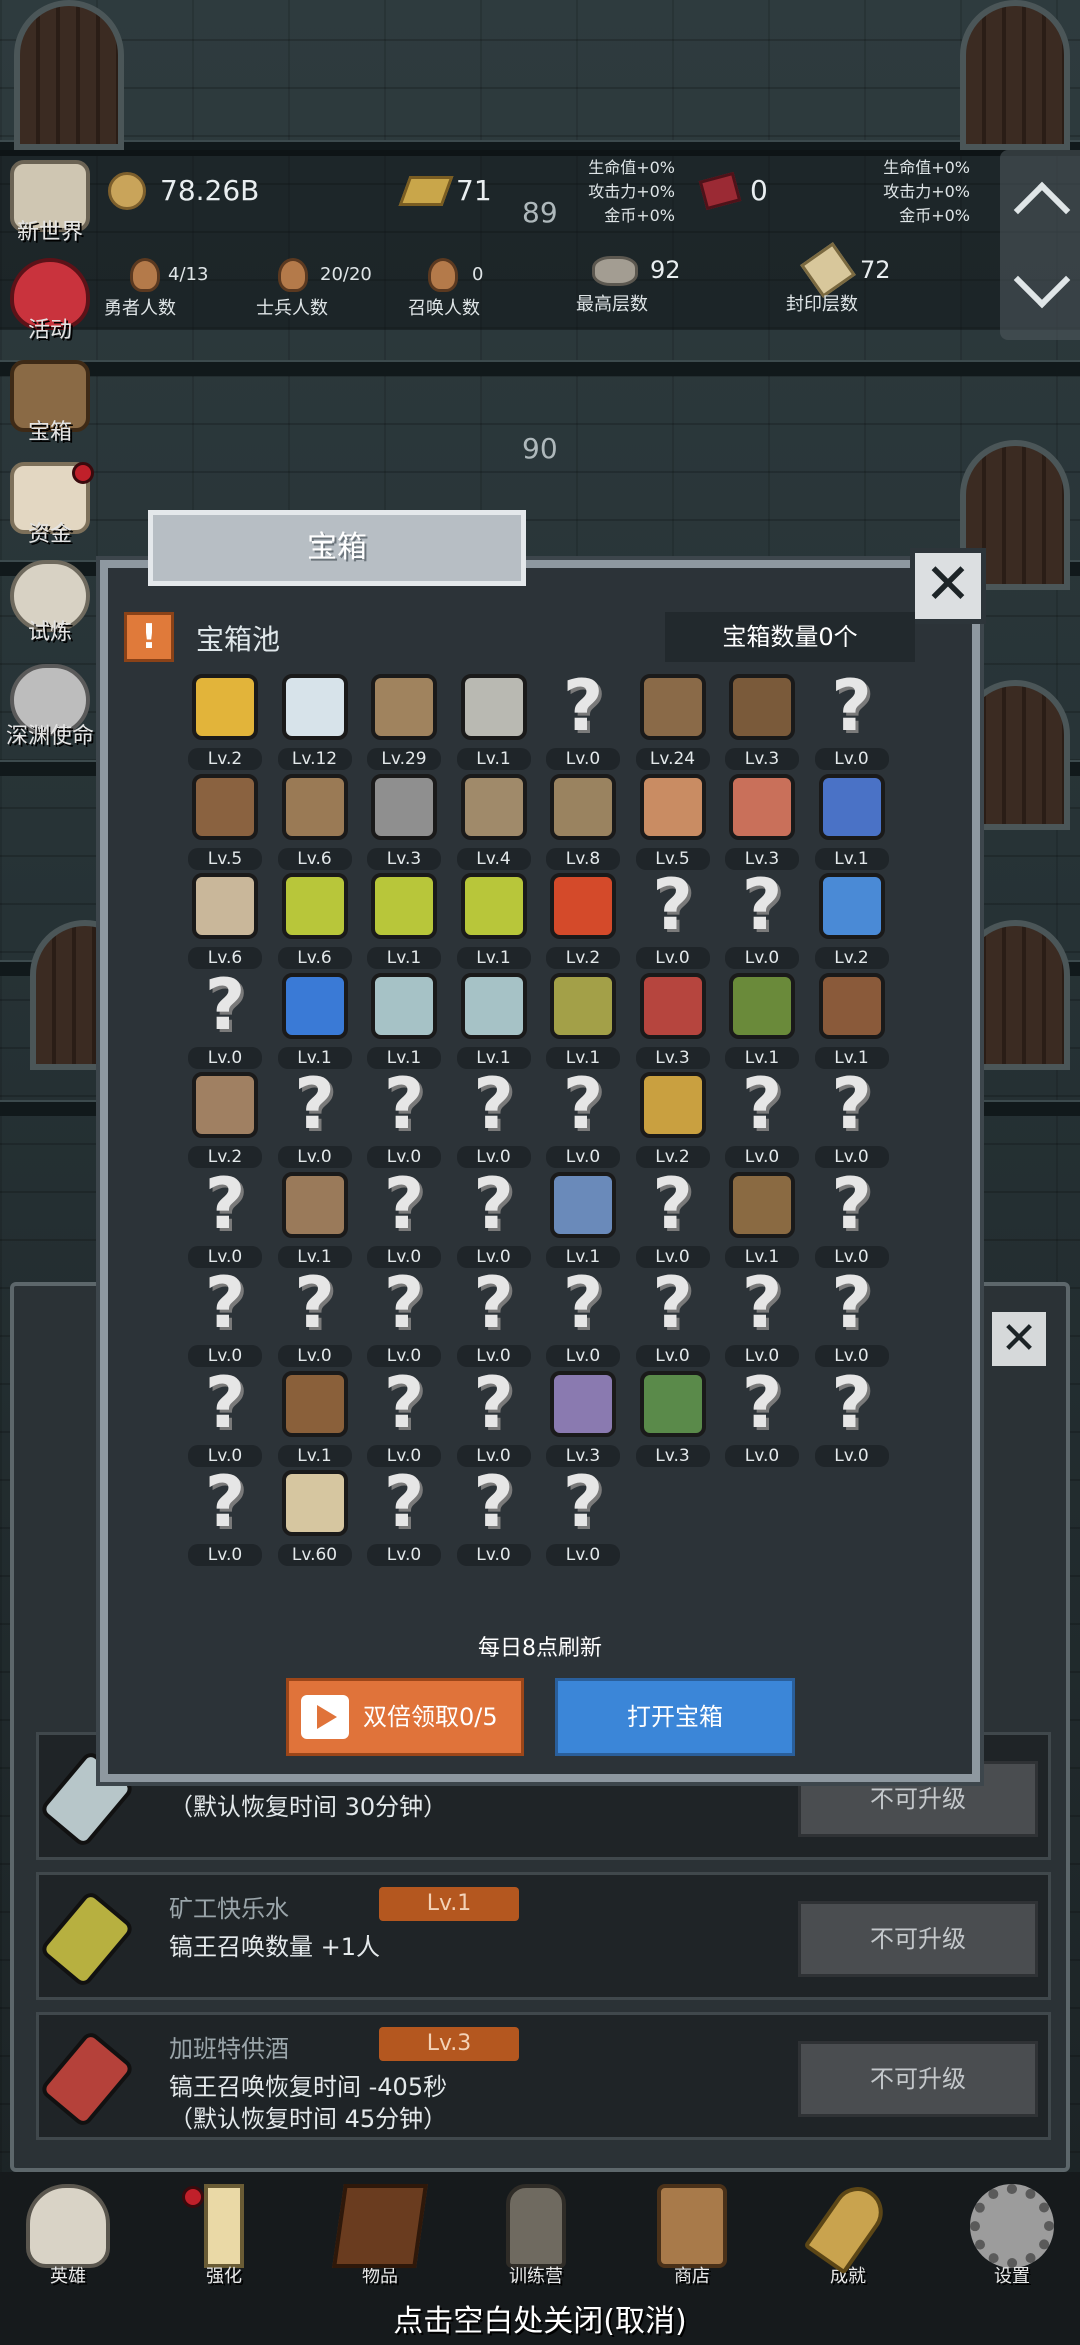  What do you see at coordinates (315, 1518) in the screenshot?
I see `chest-item-slot: Lv.60` at bounding box center [315, 1518].